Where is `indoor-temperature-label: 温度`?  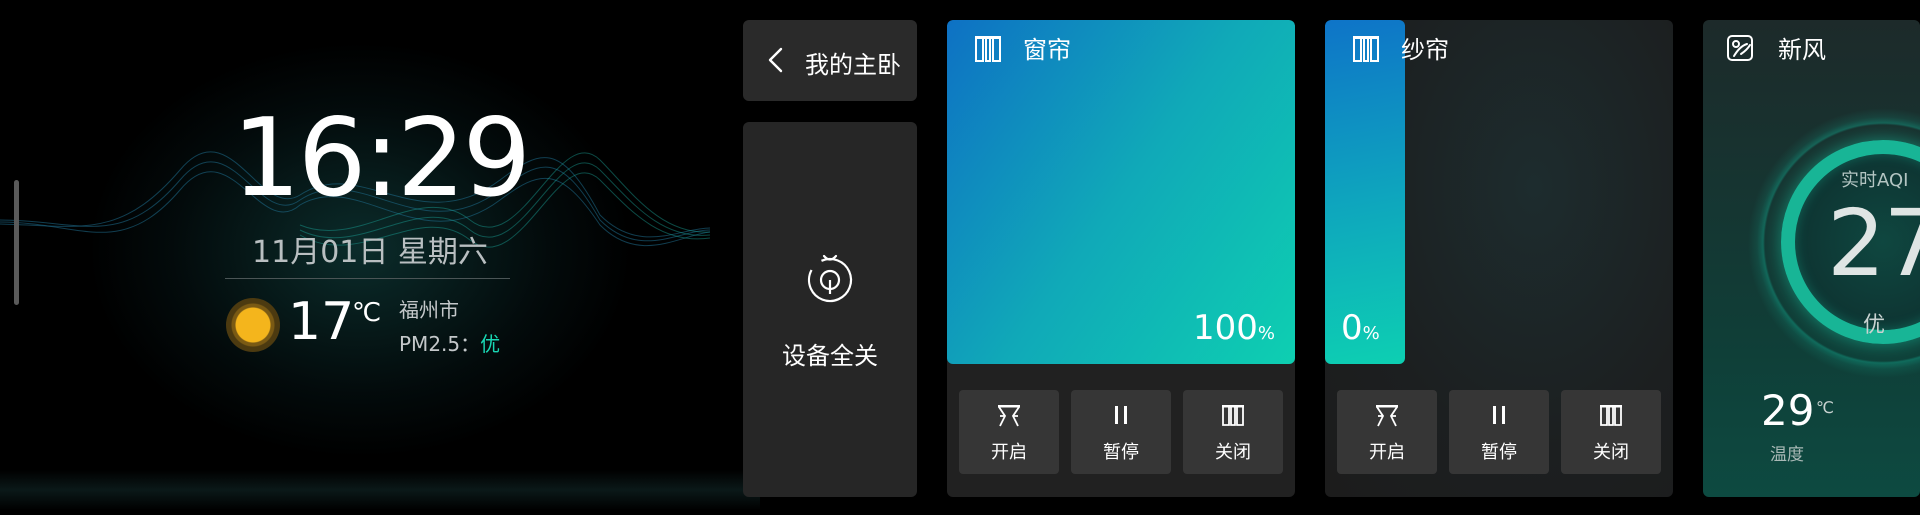 indoor-temperature-label: 温度 is located at coordinates (1787, 455).